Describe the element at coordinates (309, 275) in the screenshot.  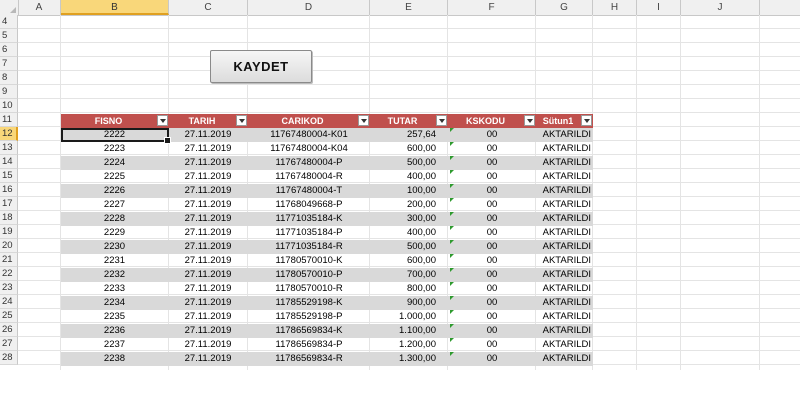
I see `carikod-cell: 11780570010-P` at that location.